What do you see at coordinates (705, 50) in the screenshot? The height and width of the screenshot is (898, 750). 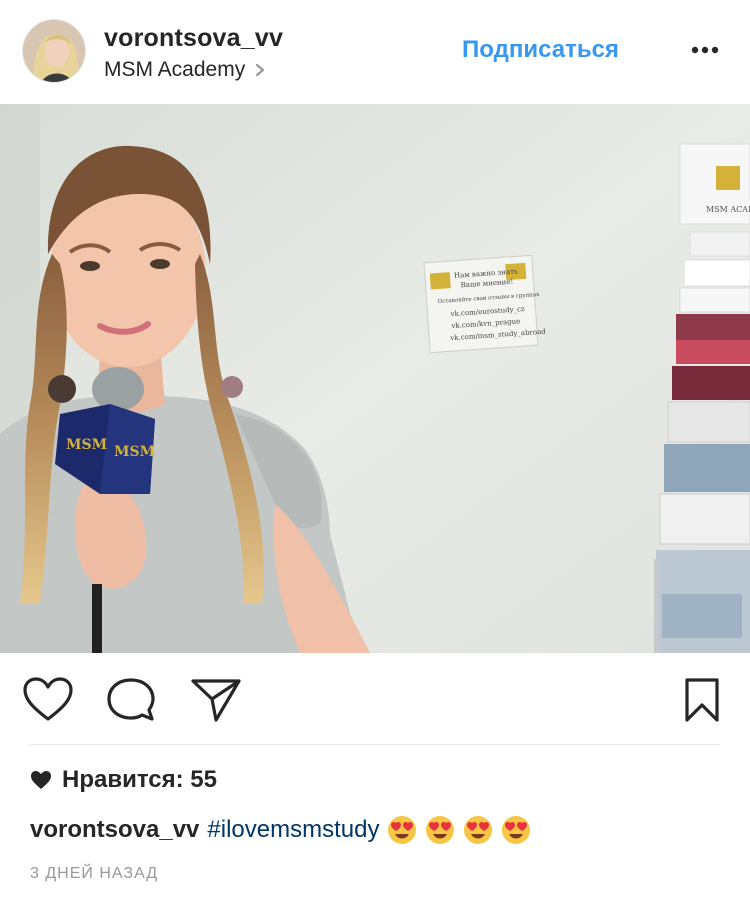 I see `more-icon` at bounding box center [705, 50].